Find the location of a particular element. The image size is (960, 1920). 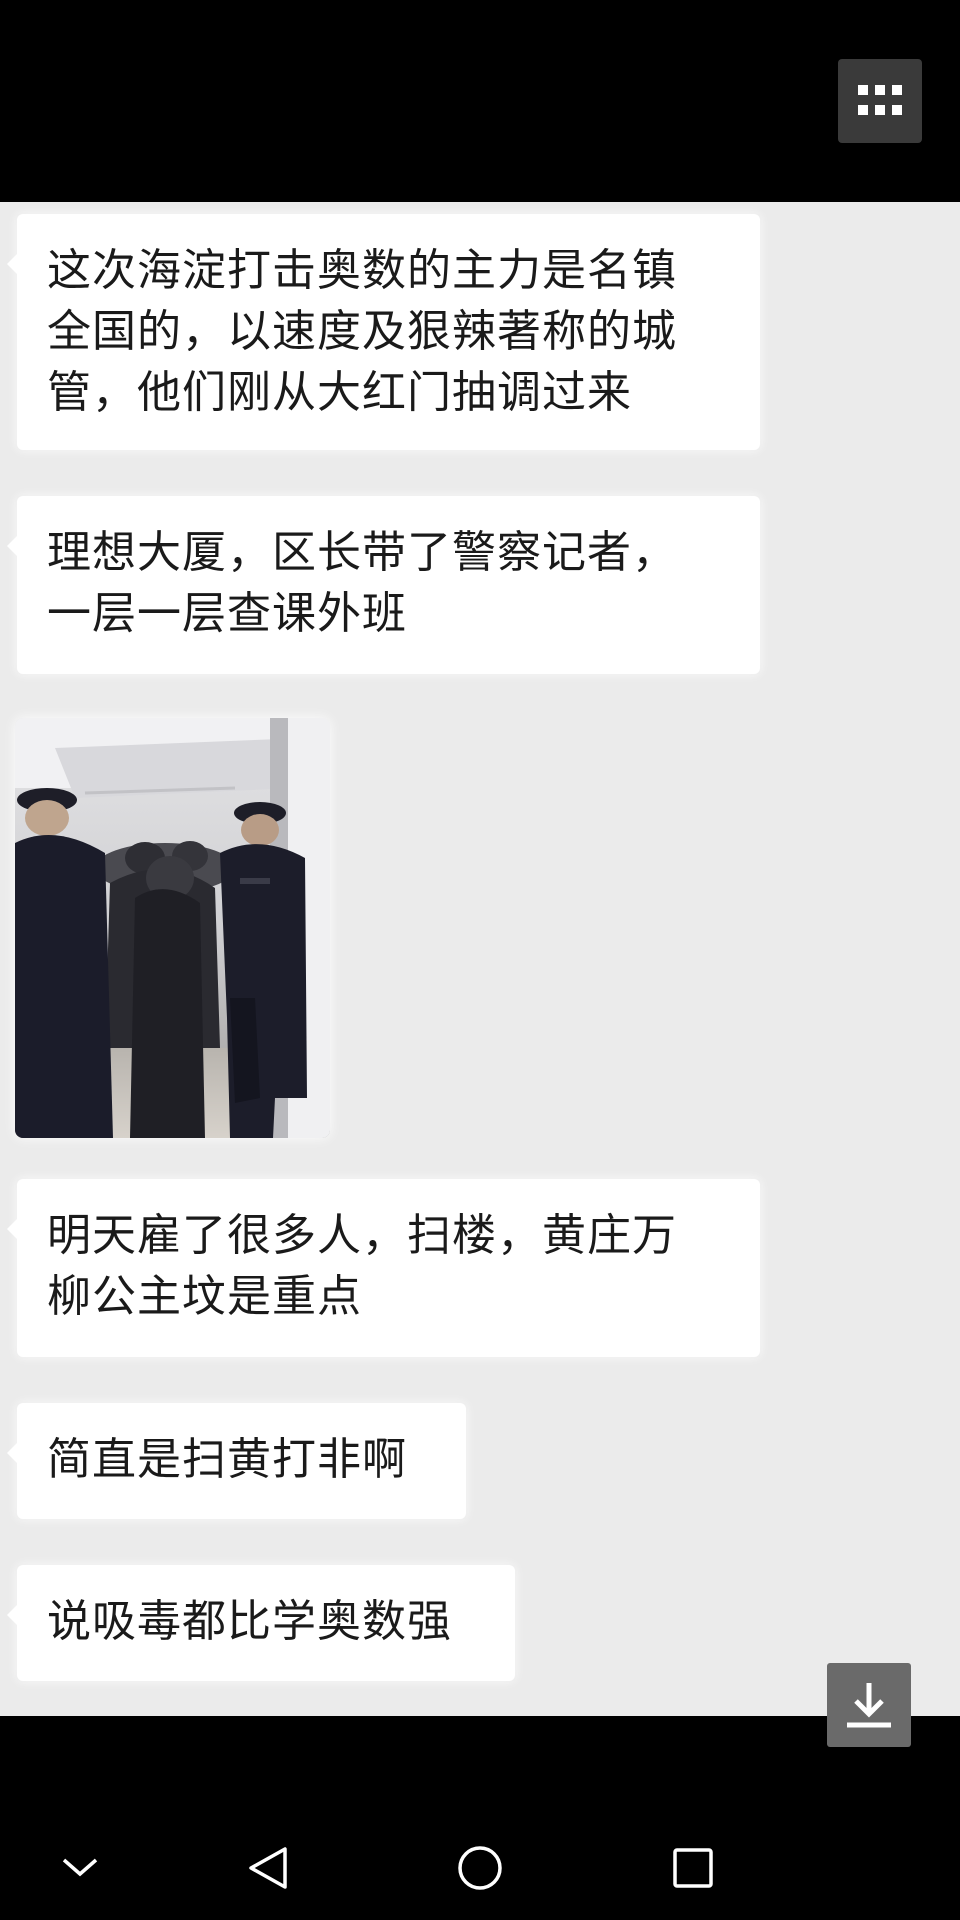

home-circle-icon is located at coordinates (480, 1868).